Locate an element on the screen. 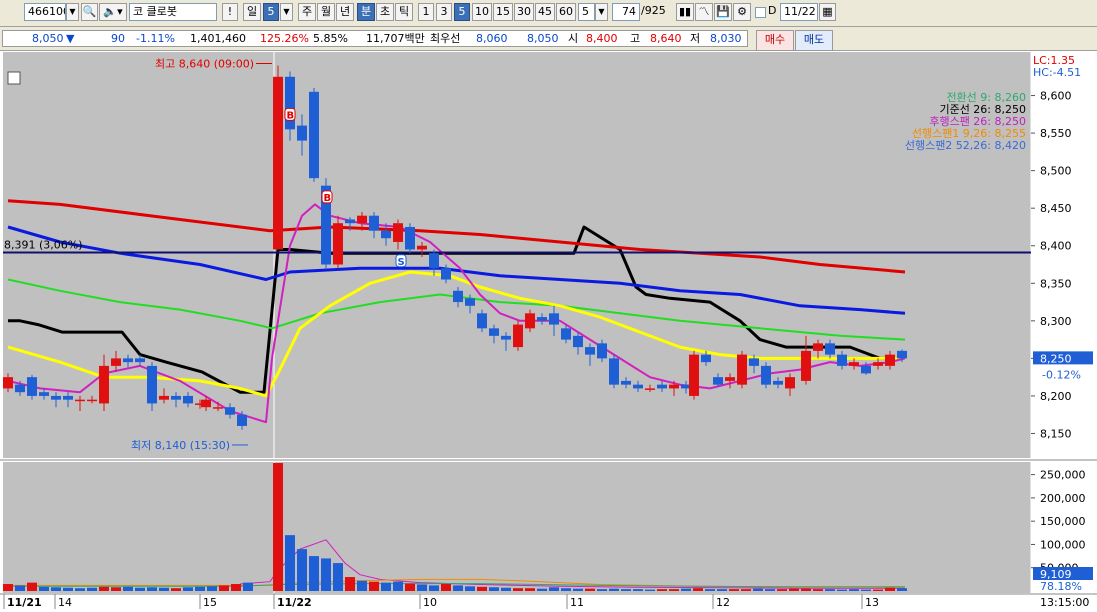  indicator-line-red is located at coordinates (456, 236).